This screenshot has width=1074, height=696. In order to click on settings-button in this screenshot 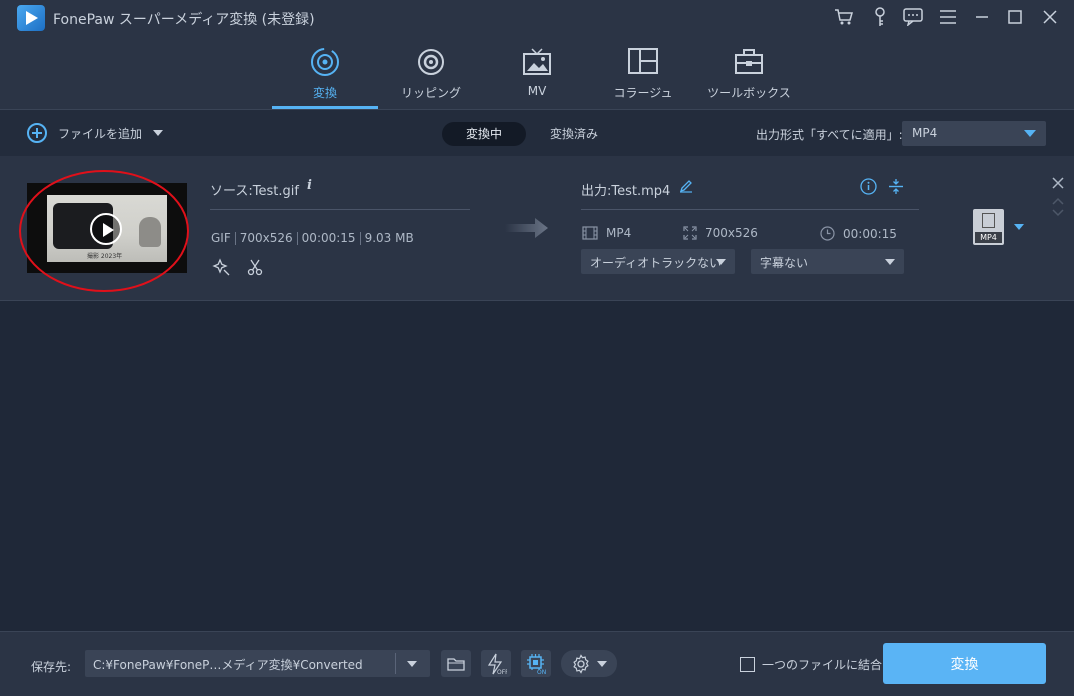, I will do `click(589, 663)`.